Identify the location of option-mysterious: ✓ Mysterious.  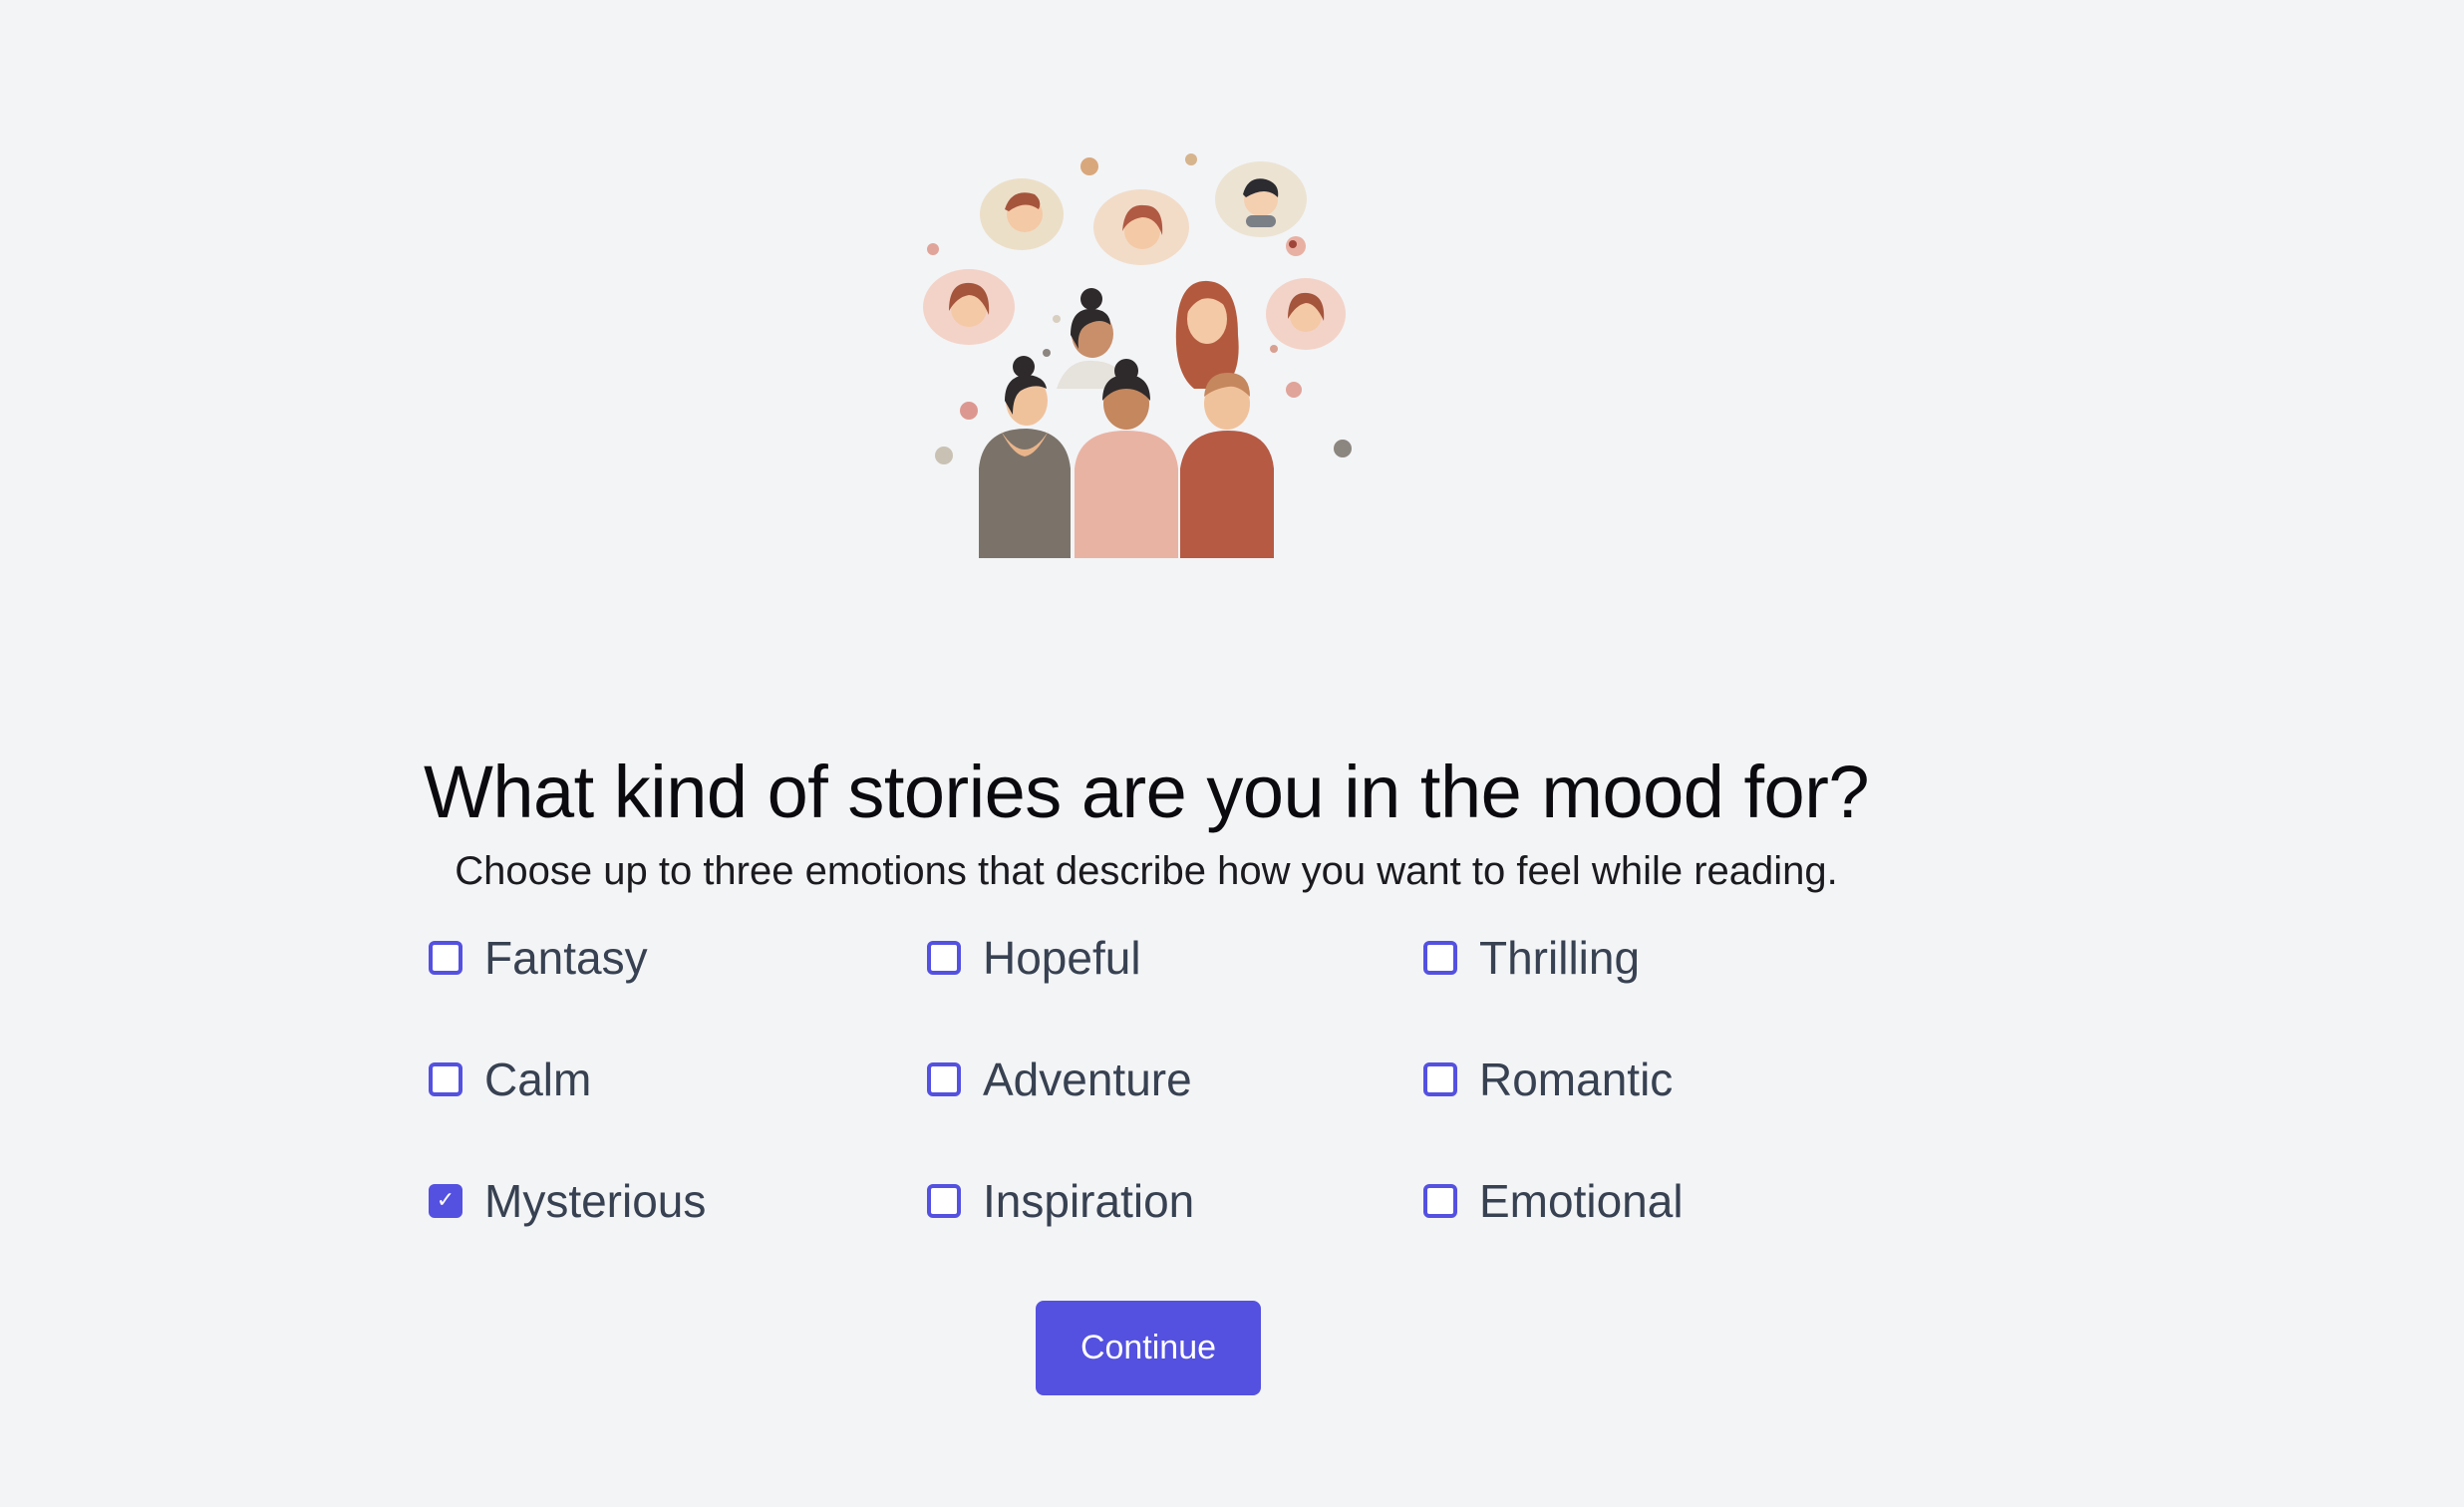
(567, 1201).